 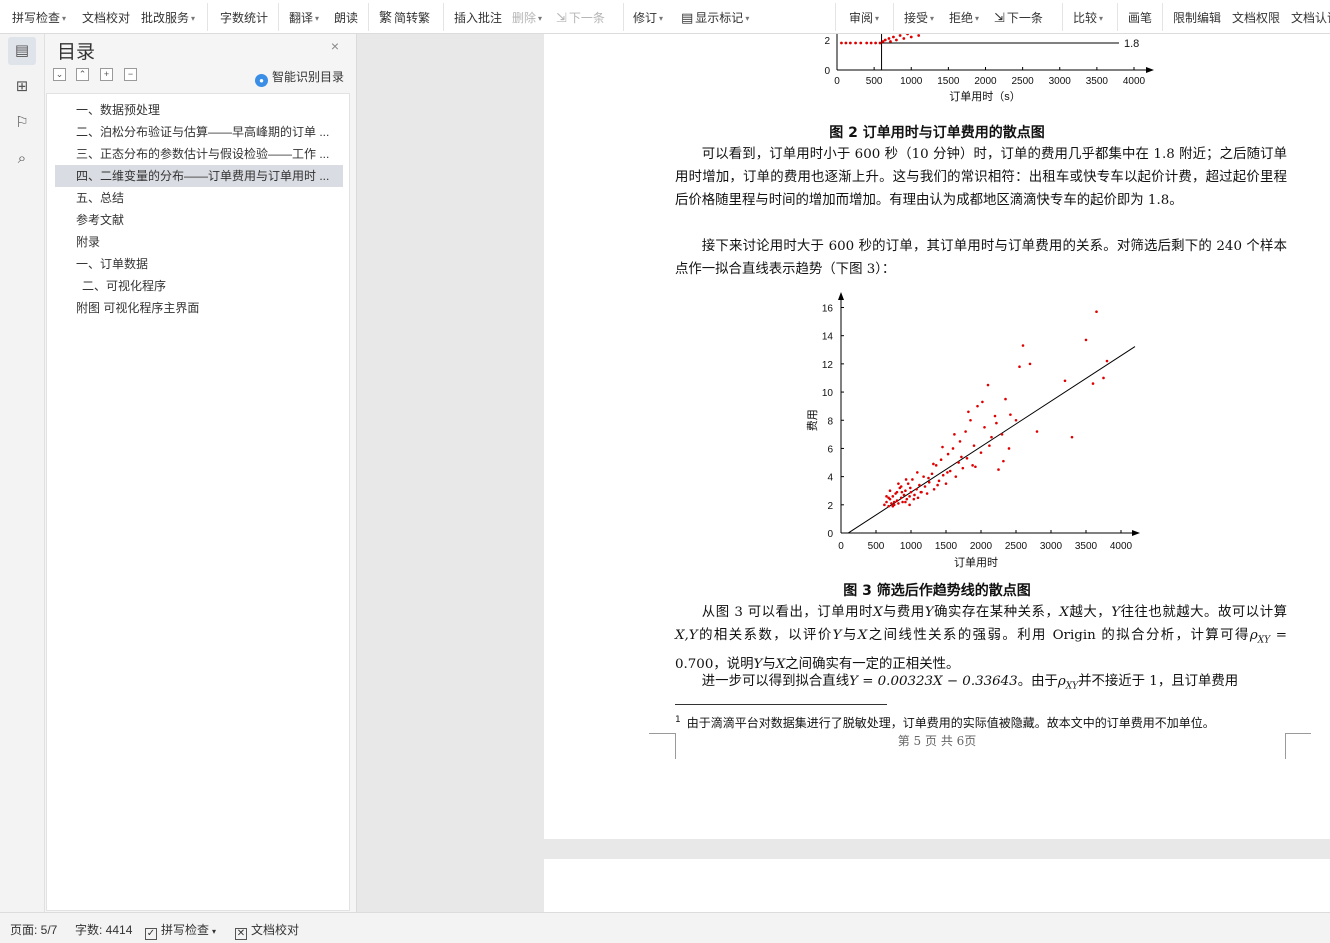 I want to click on review-pane-button: 审阅 ▾, so click(x=864, y=18).